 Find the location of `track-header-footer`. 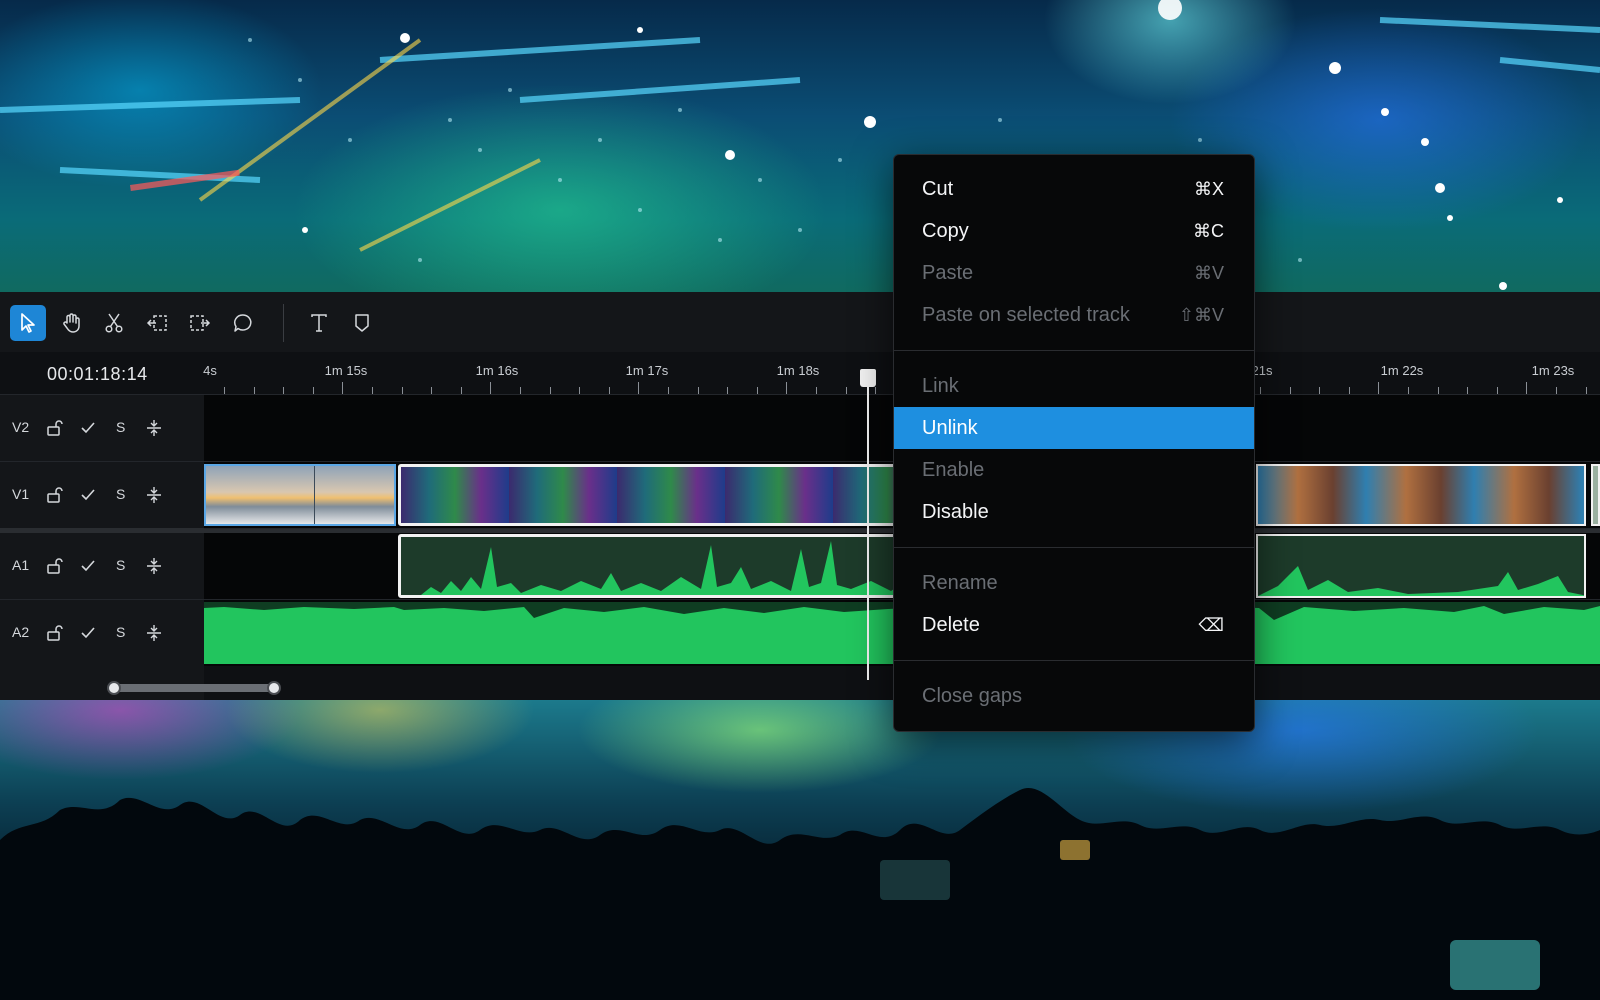

track-header-footer is located at coordinates (102, 683).